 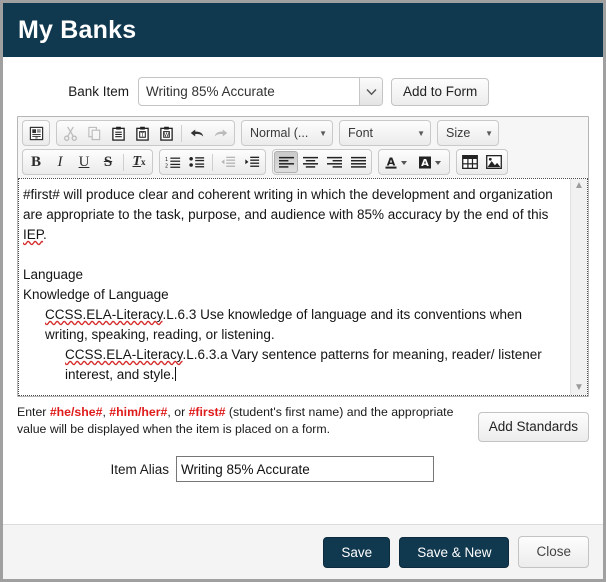 I want to click on font-size-select: Size ▼, so click(x=468, y=133).